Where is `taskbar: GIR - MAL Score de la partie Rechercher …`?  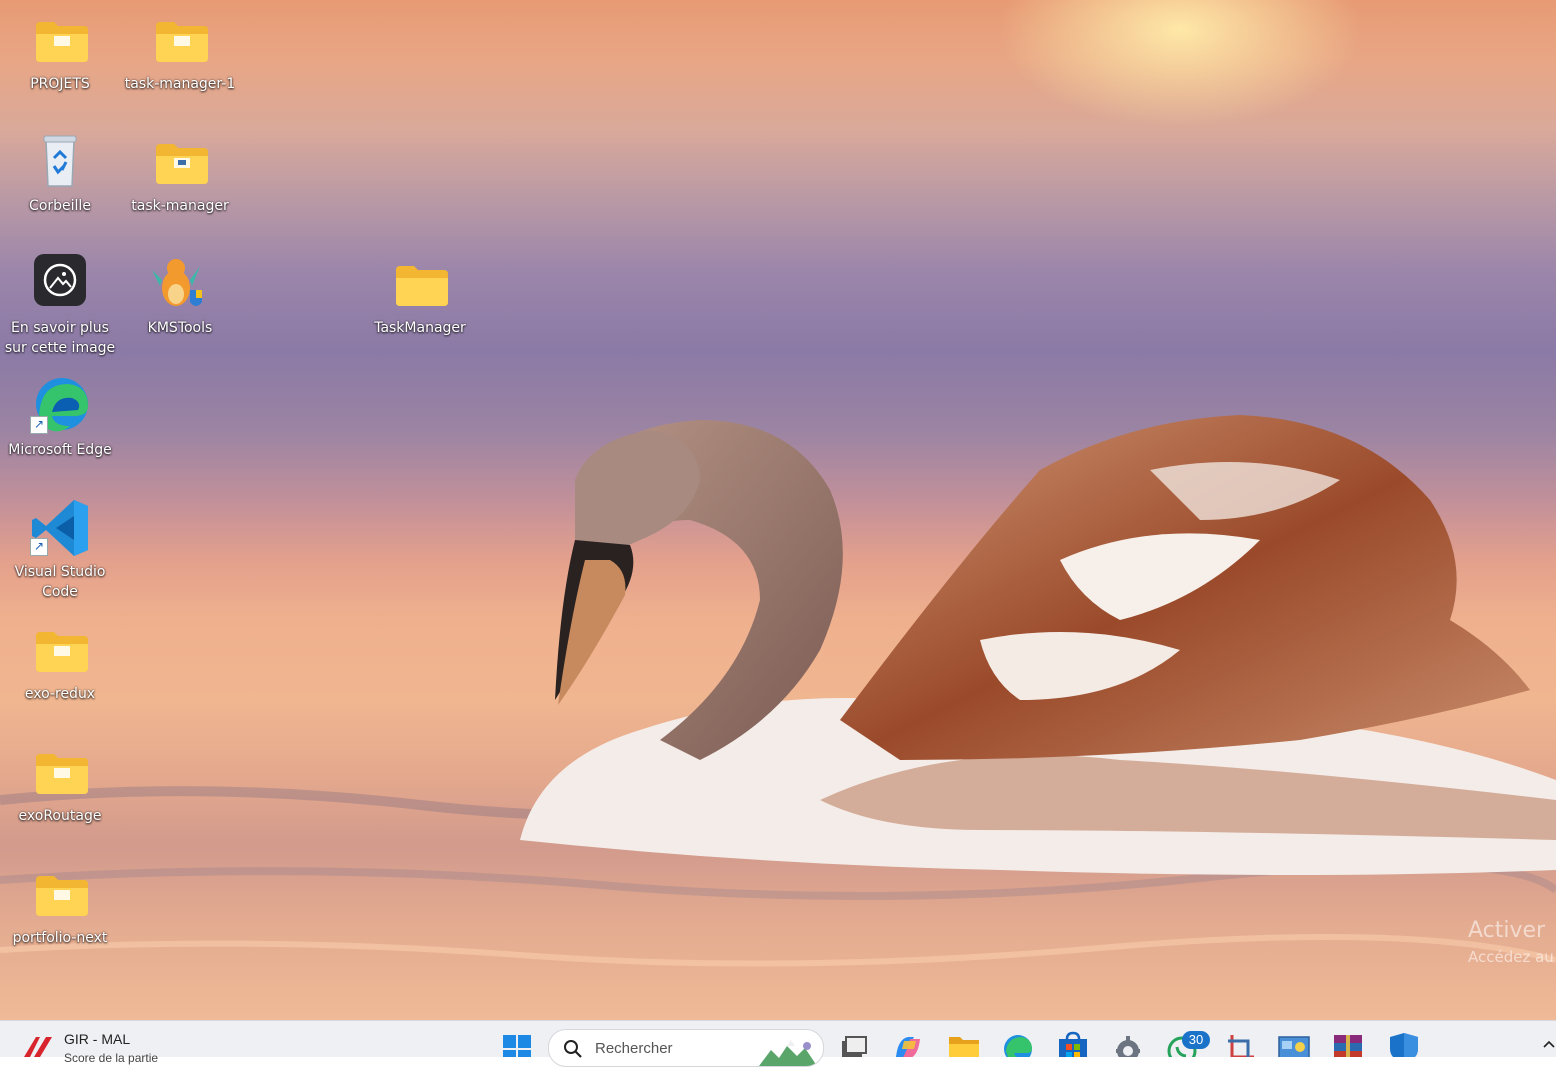 taskbar: GIR - MAL Score de la partie Rechercher … is located at coordinates (778, 1043).